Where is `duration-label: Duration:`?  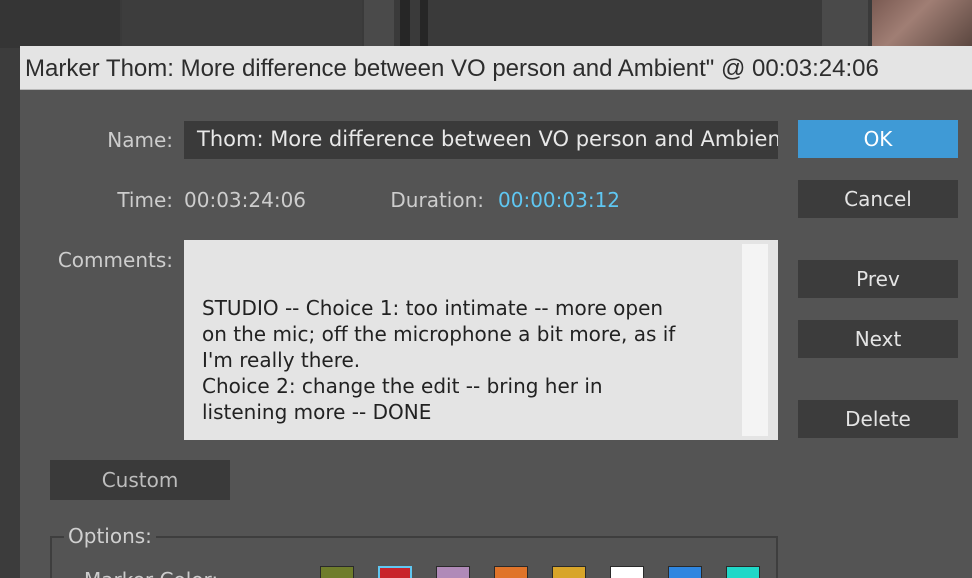
duration-label: Duration: is located at coordinates (437, 200).